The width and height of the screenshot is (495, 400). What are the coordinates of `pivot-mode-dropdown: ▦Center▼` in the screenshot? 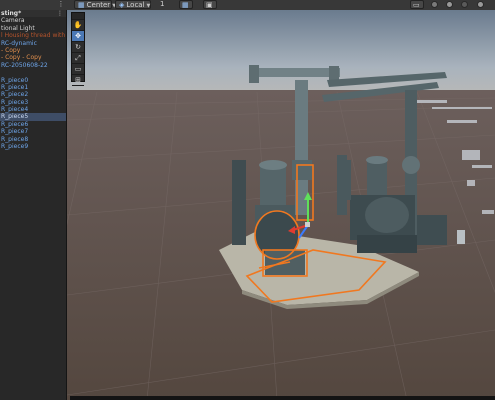 It's located at (95, 4).